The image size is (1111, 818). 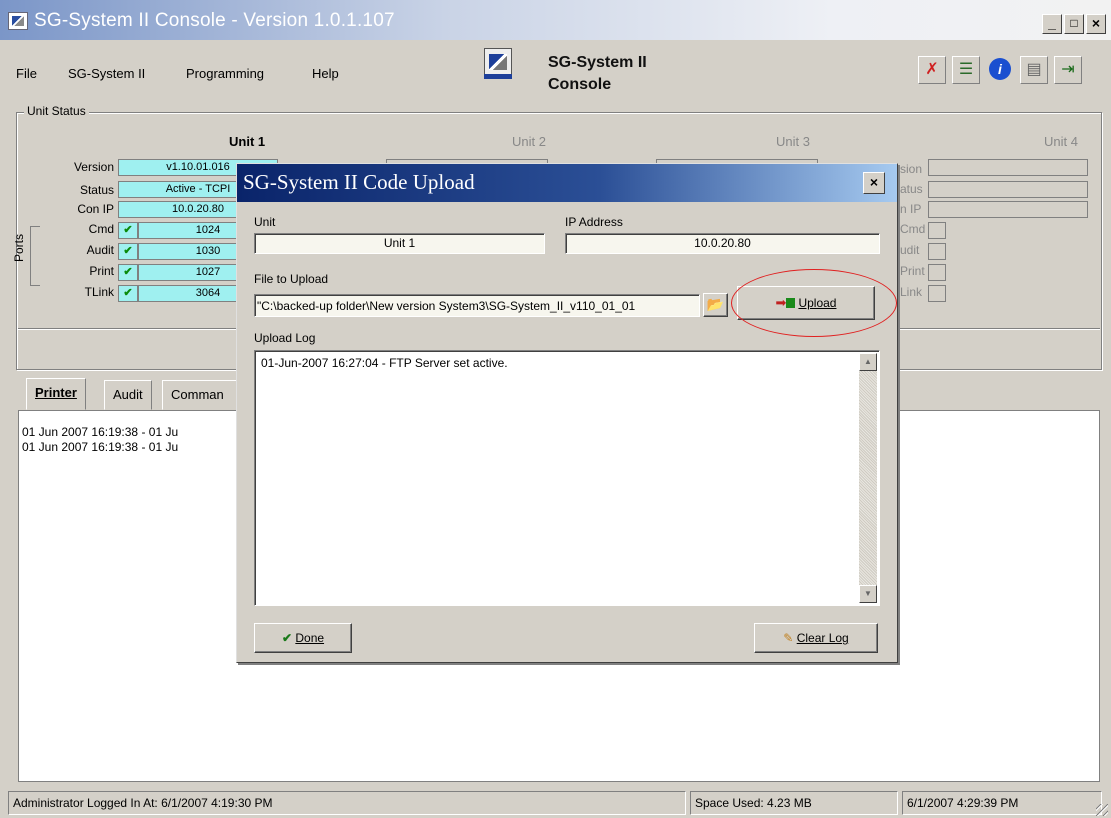 What do you see at coordinates (56, 111) in the screenshot?
I see `unit-status-legend: Unit Status` at bounding box center [56, 111].